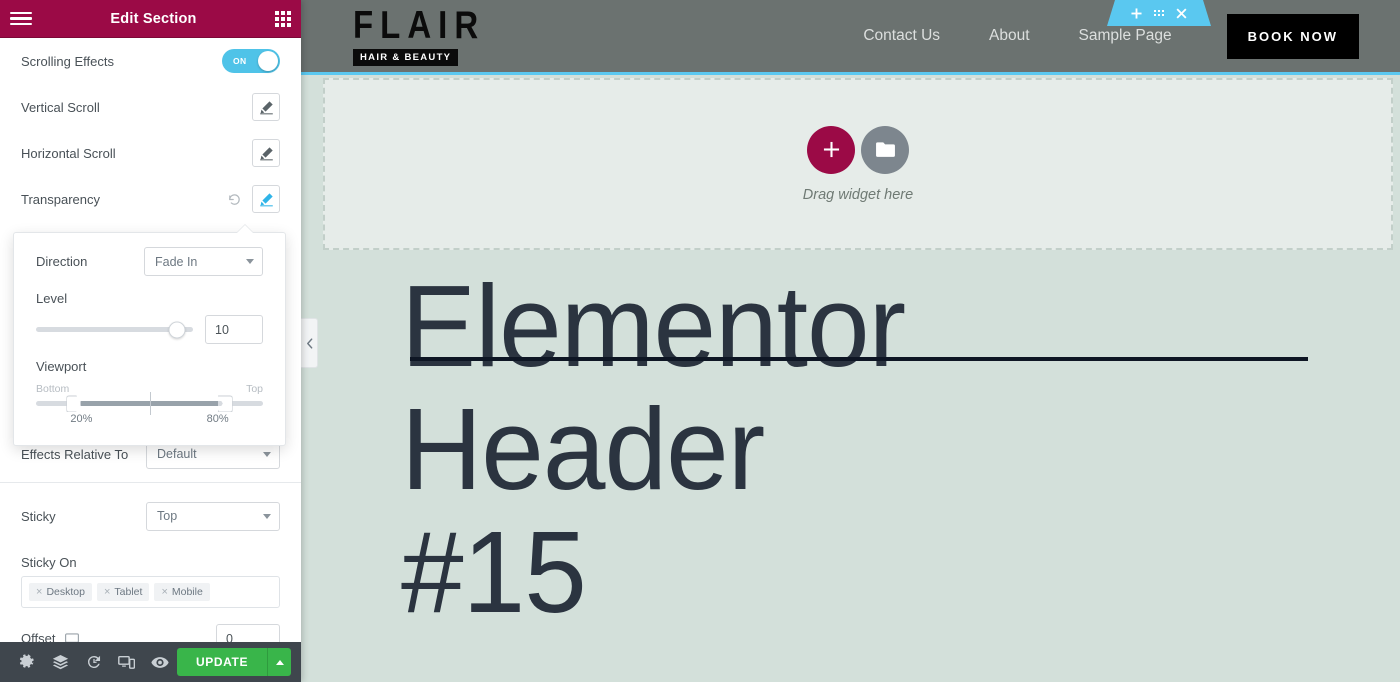 The width and height of the screenshot is (1400, 682). Describe the element at coordinates (150, 482) in the screenshot. I see `section-divider` at that location.